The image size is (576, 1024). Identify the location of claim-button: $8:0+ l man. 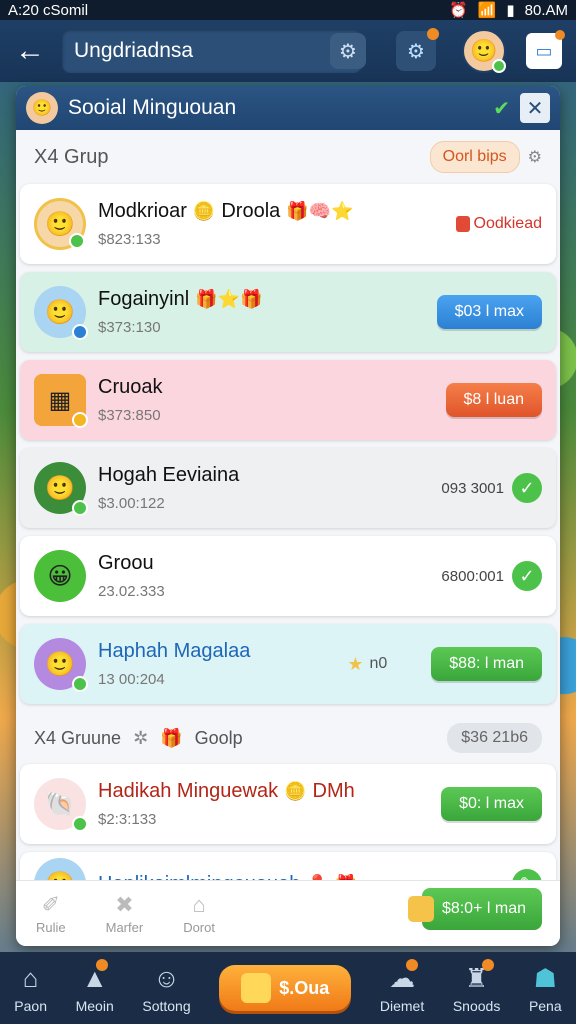
(474, 909).